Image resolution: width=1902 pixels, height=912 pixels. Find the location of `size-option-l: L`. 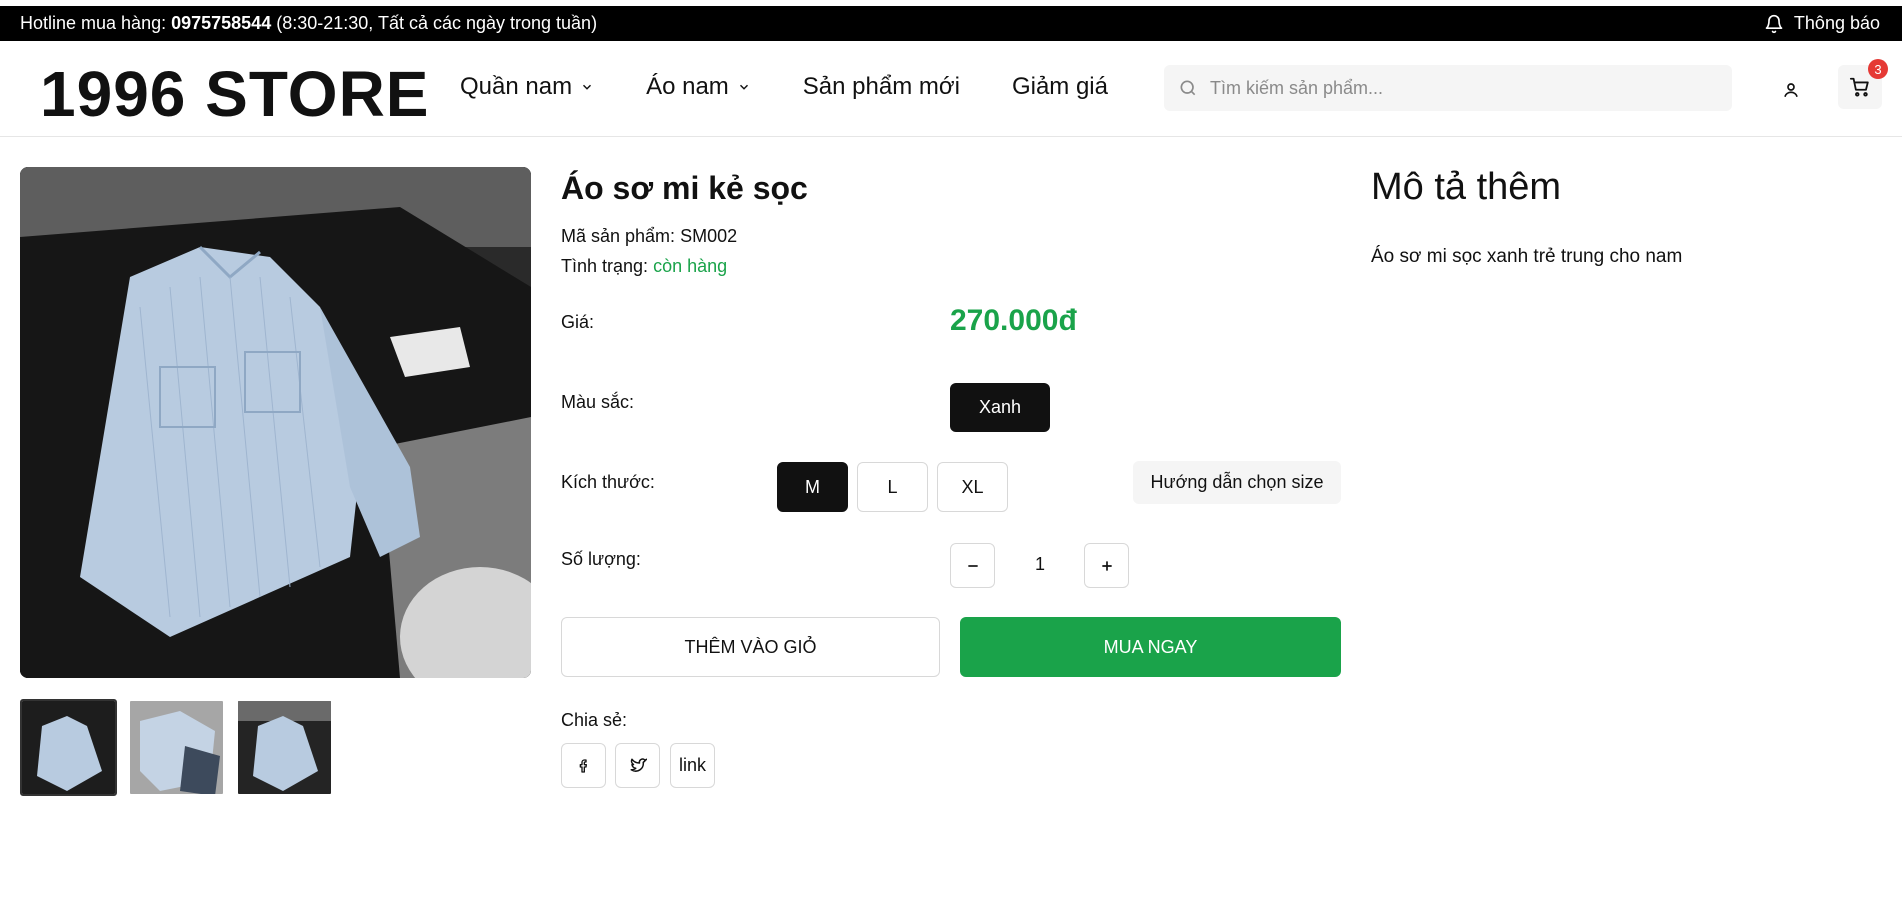

size-option-l: L is located at coordinates (892, 487).